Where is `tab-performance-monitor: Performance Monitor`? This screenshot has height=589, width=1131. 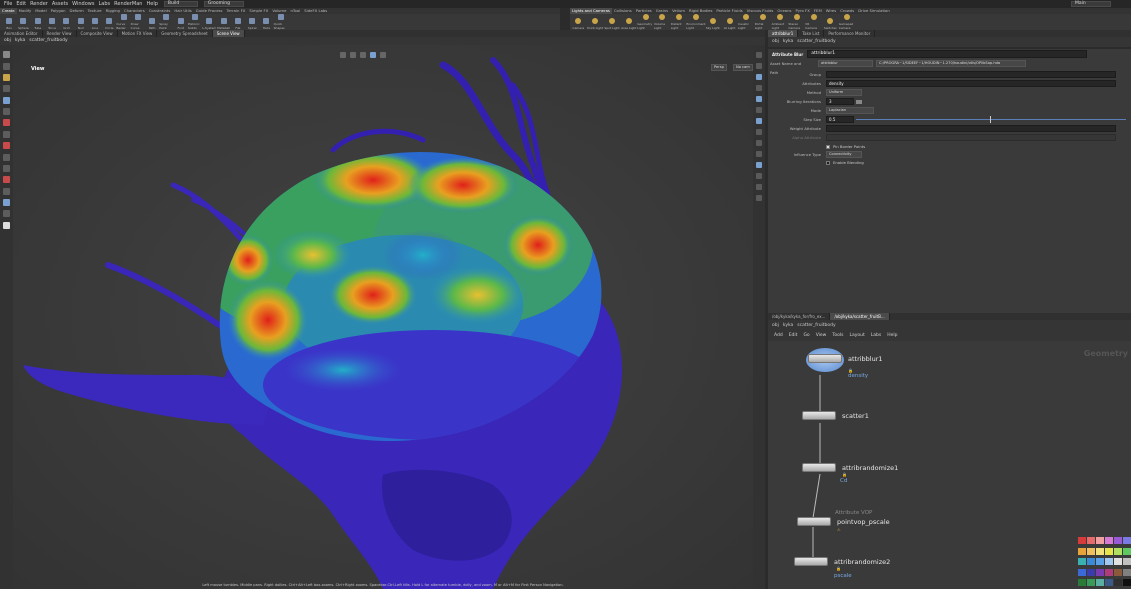
tab-performance-monitor: Performance Monitor is located at coordinates (850, 33).